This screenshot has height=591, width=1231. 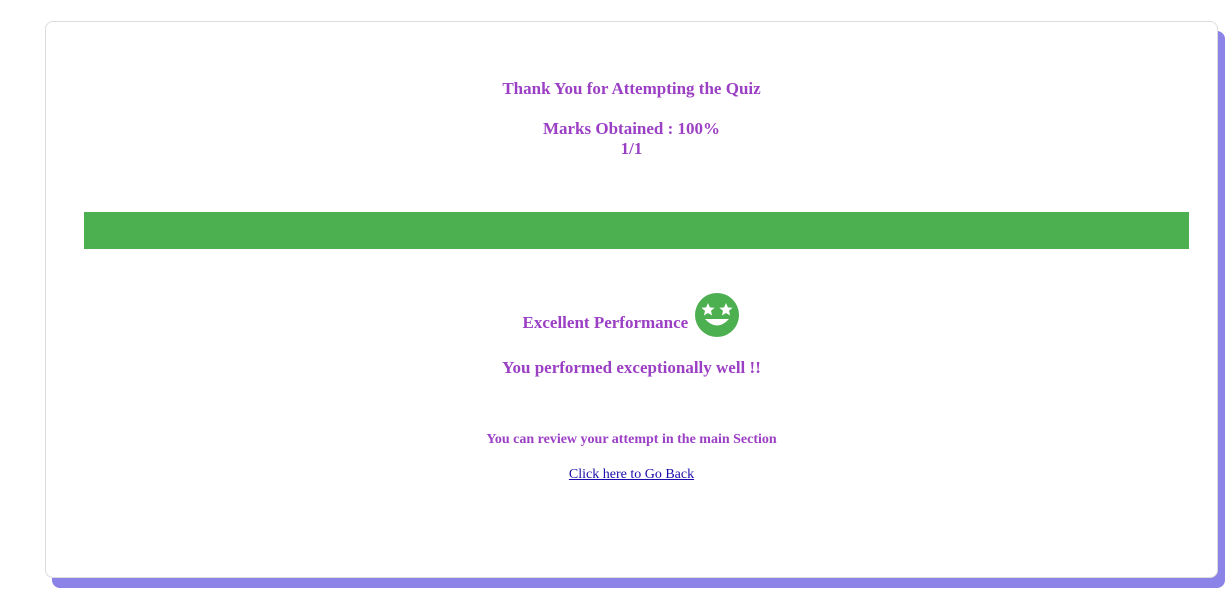 I want to click on go-back-link: Click here to Go Back, so click(x=631, y=474).